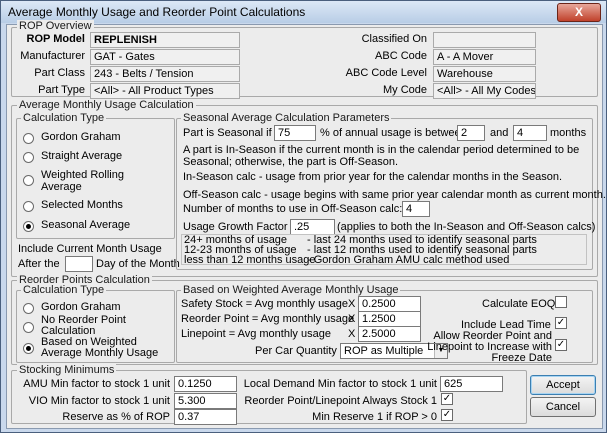 Image resolution: width=607 pixels, height=433 pixels. What do you see at coordinates (519, 304) in the screenshot?
I see `calculate-eoq-label: Calculate EOQ` at bounding box center [519, 304].